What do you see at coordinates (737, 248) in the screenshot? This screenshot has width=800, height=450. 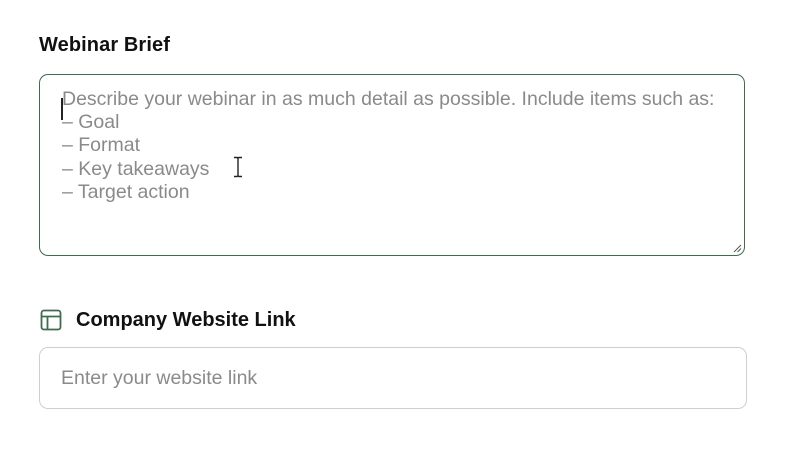 I see `resize-handle-icon` at bounding box center [737, 248].